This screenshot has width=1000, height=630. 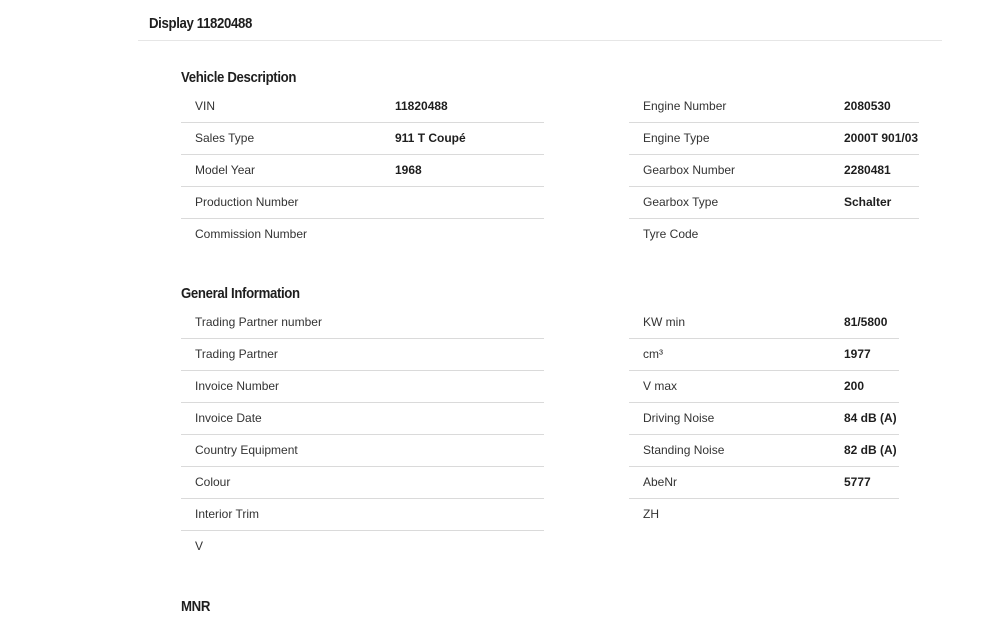 What do you see at coordinates (362, 107) in the screenshot?
I see `table-row: VIN 11820488` at bounding box center [362, 107].